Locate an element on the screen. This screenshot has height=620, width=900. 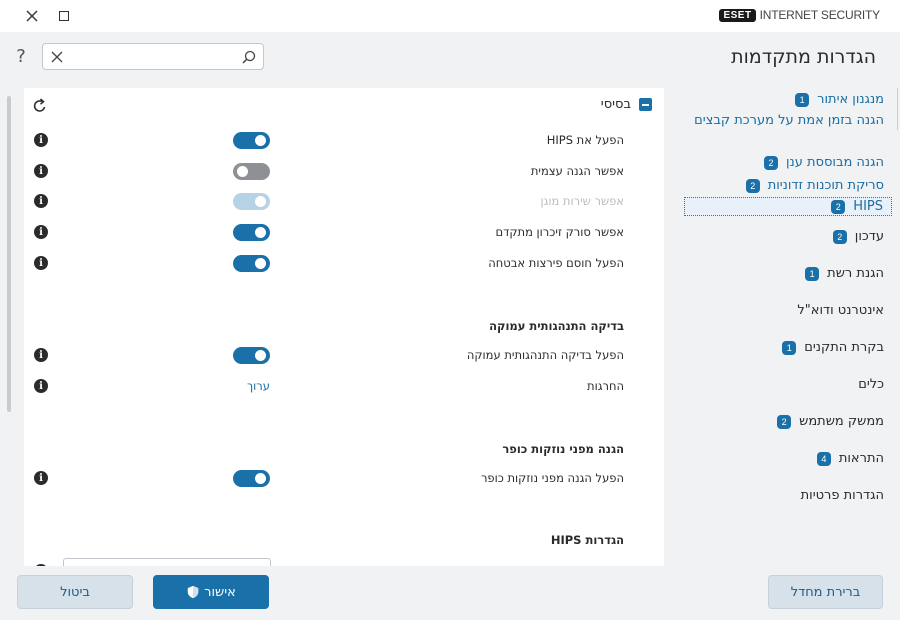
section-header: בסיסי is located at coordinates (626, 104).